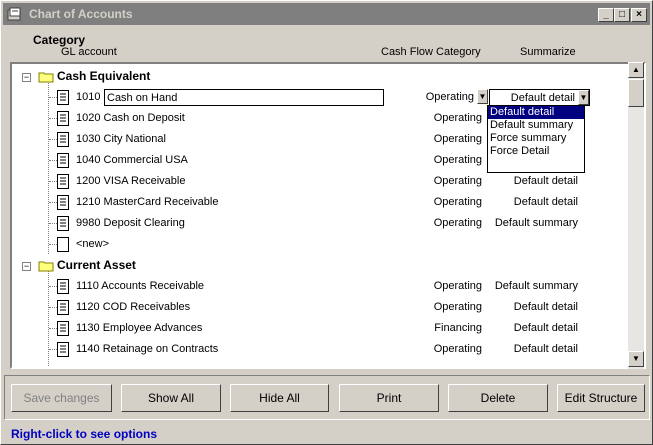 The width and height of the screenshot is (653, 445). Describe the element at coordinates (132, 160) in the screenshot. I see `account-label: 1040 Commercial USA` at that location.